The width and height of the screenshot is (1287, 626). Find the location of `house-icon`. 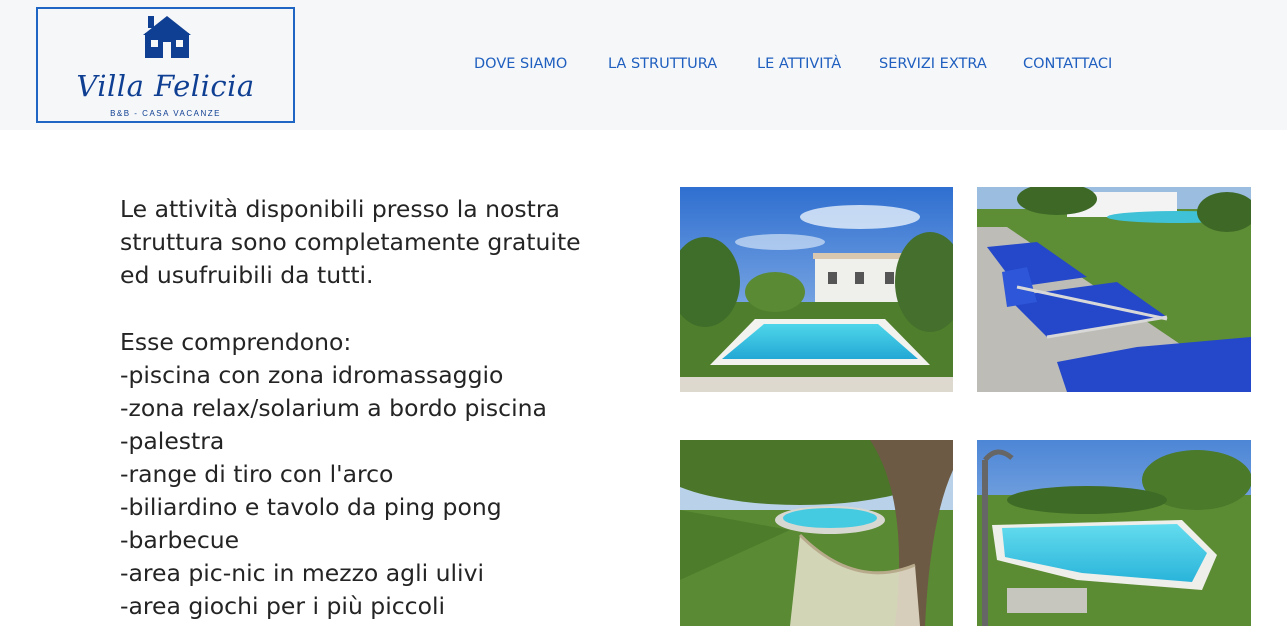

house-icon is located at coordinates (167, 37).